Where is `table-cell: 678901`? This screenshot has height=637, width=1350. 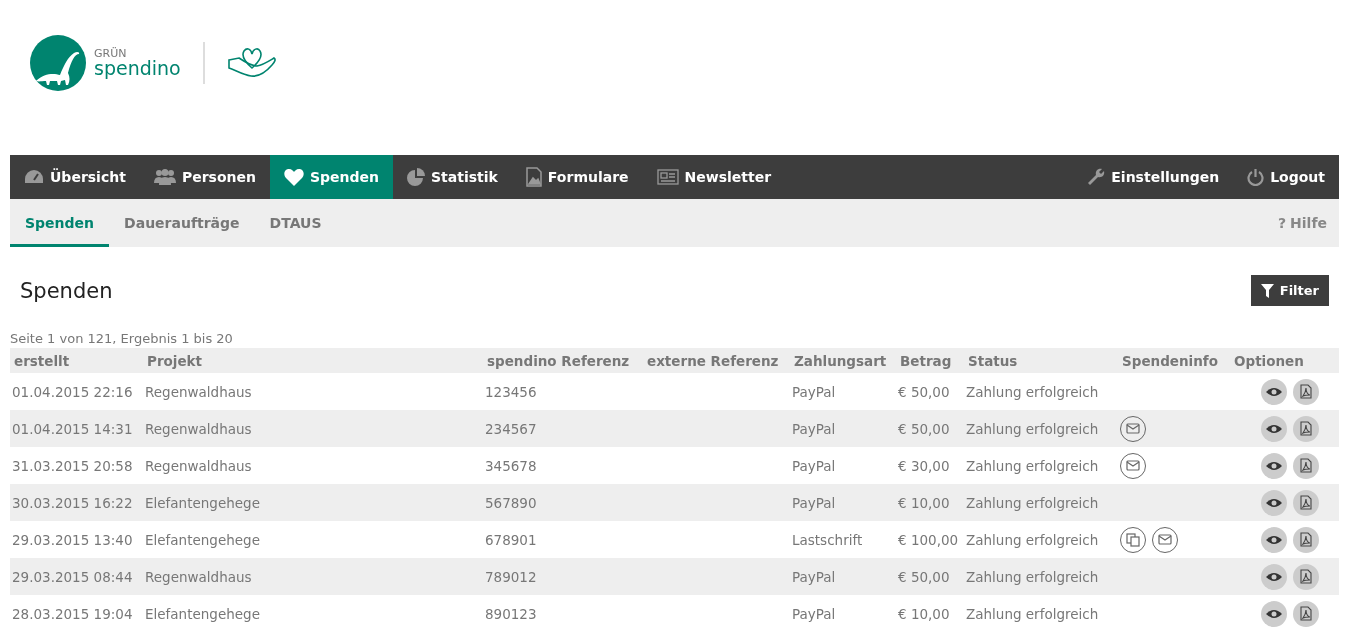 table-cell: 678901 is located at coordinates (511, 539).